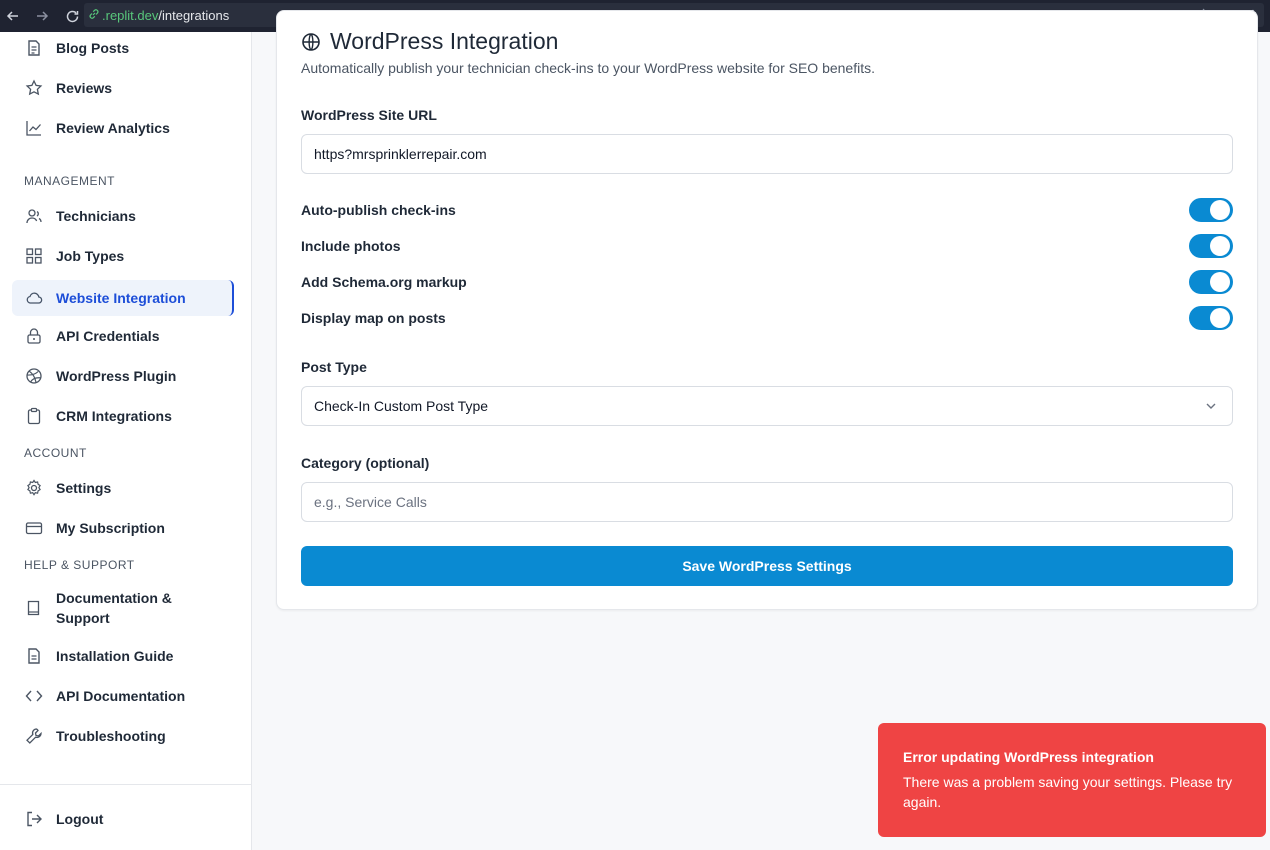 The image size is (1270, 850). I want to click on sidebar-item-label: Settings, so click(84, 488).